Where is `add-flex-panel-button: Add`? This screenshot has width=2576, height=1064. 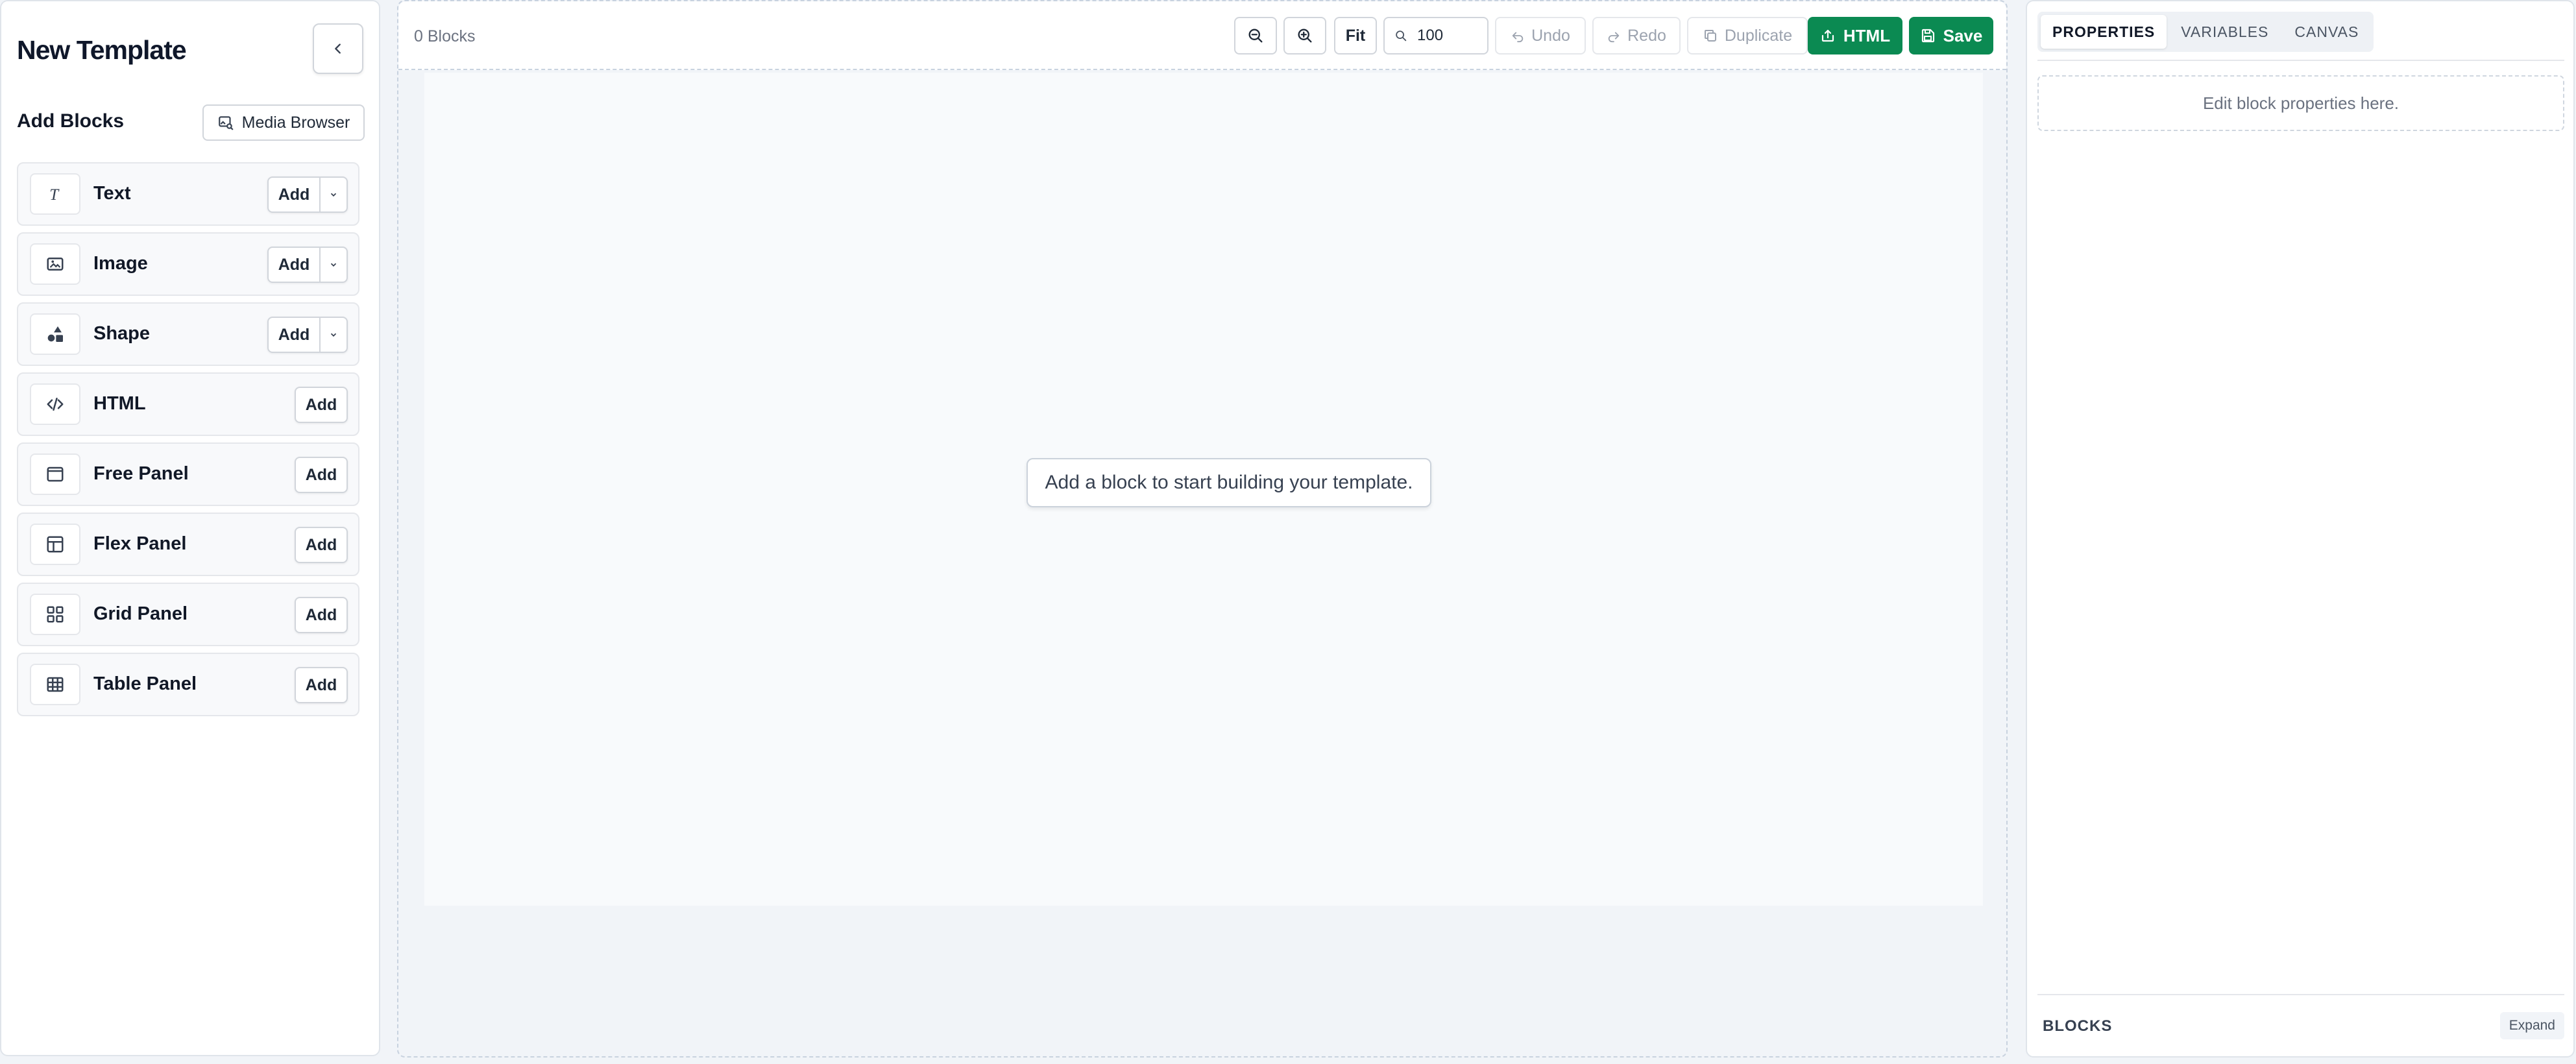 add-flex-panel-button: Add is located at coordinates (321, 545).